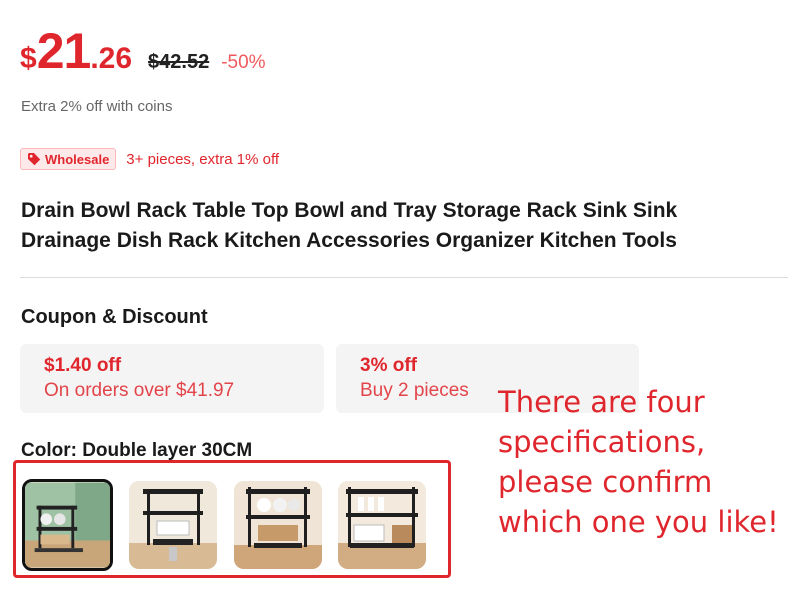  I want to click on coupon-condition: On orders over $41.97, so click(139, 390).